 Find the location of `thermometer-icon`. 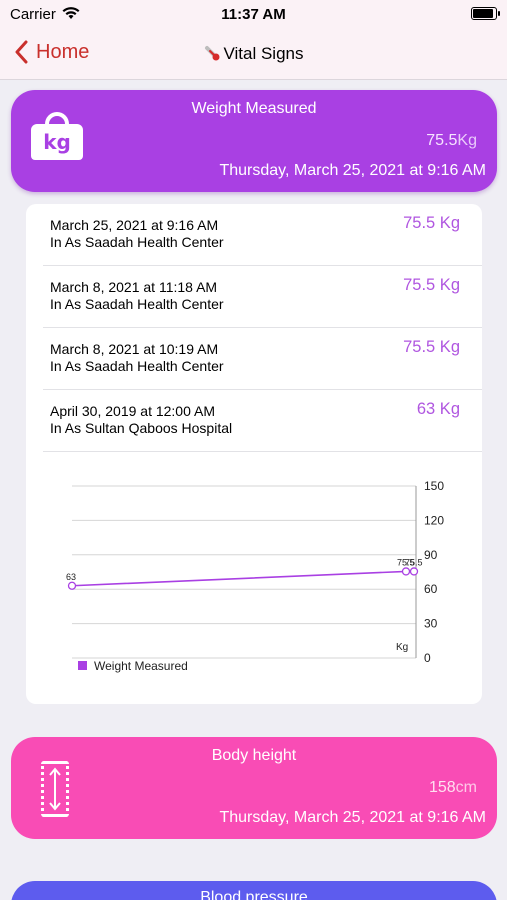

thermometer-icon is located at coordinates (212, 53).